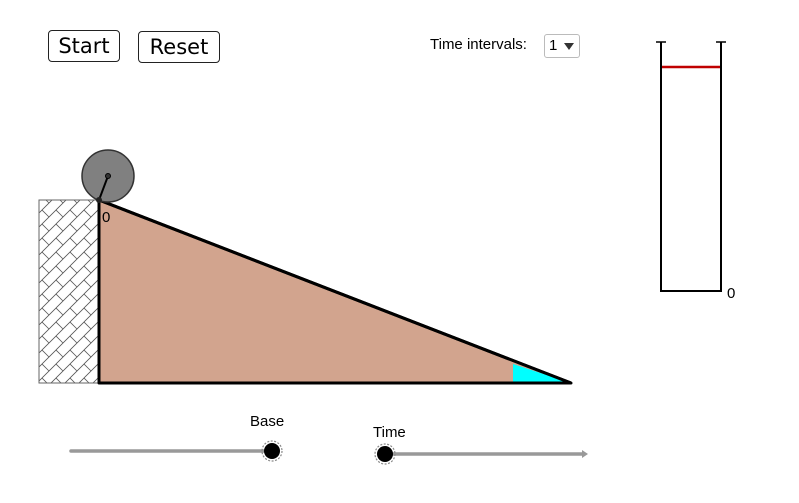  What do you see at coordinates (84, 46) in the screenshot?
I see `start-button: Start` at bounding box center [84, 46].